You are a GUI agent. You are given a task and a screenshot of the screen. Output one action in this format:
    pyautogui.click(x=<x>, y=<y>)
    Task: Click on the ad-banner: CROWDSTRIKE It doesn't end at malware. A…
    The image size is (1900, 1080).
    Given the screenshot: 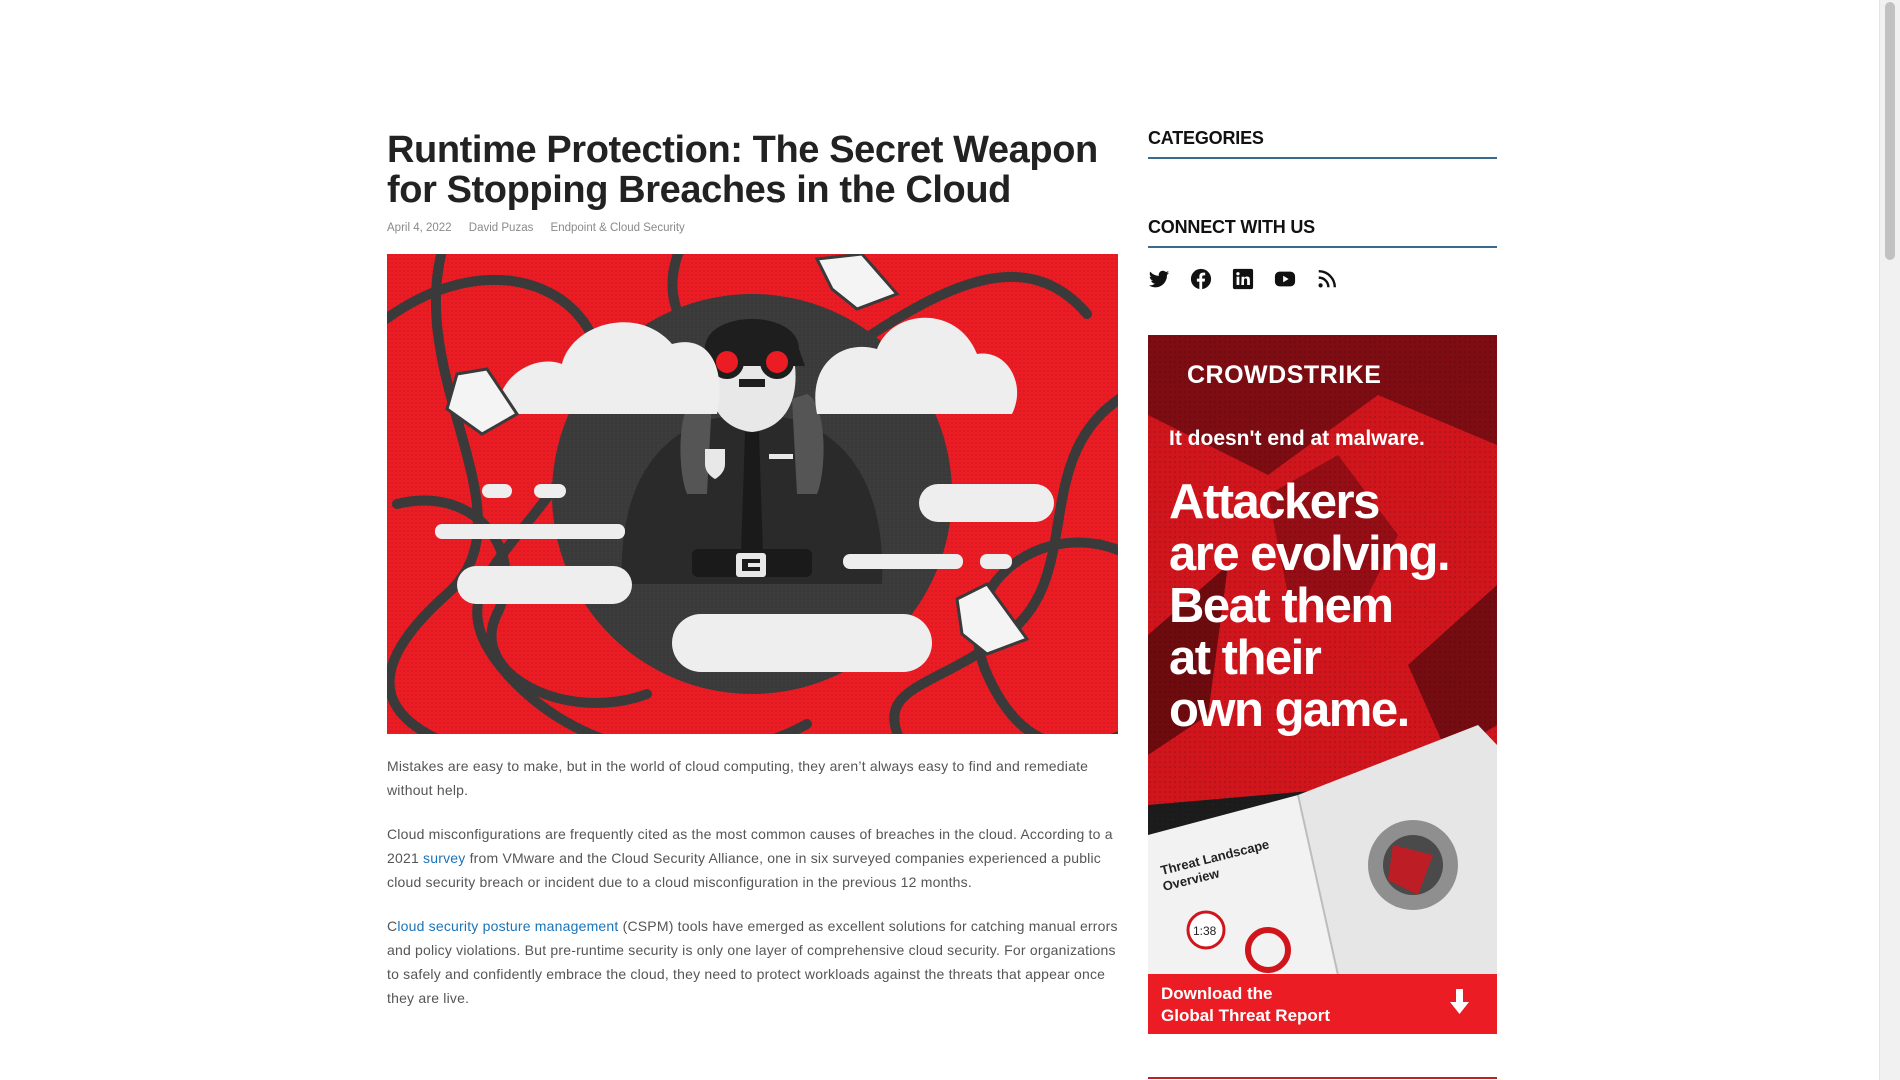 What is the action you would take?
    pyautogui.click(x=1322, y=684)
    